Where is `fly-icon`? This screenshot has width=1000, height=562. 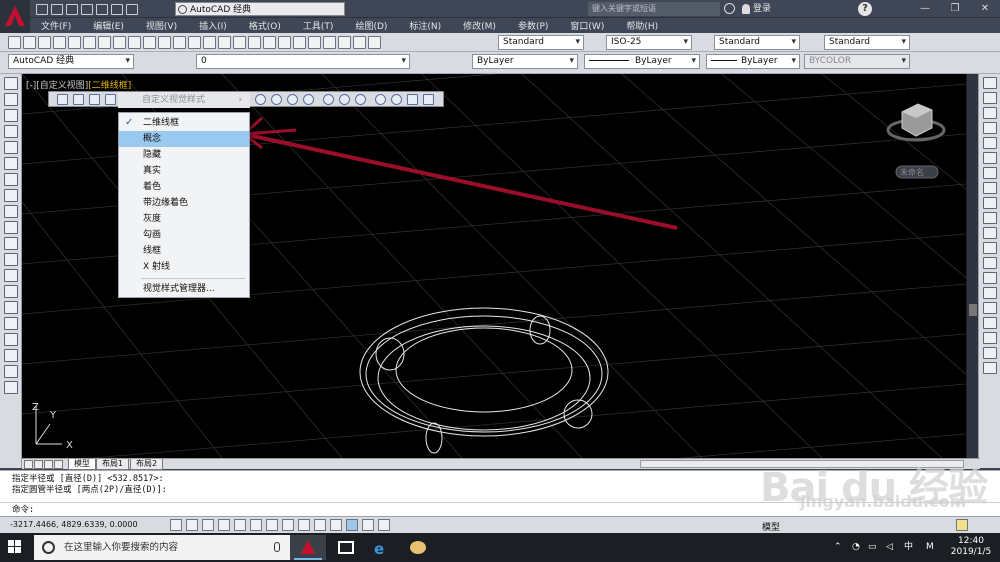
fly-icon is located at coordinates (344, 99).